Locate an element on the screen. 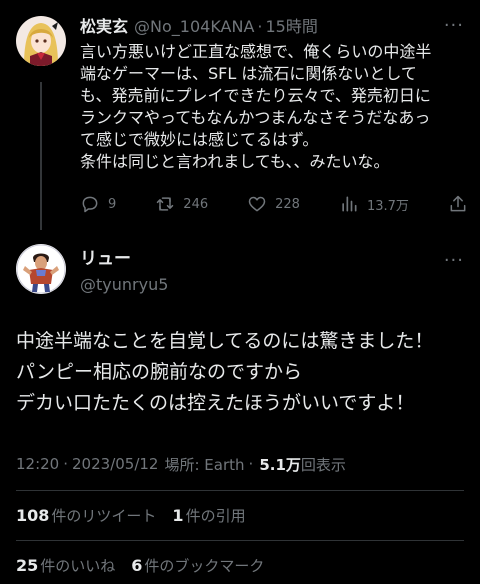  parent-tweet-line: ランクマやってもなんかつまんなさそうだなあっ is located at coordinates (255, 117).